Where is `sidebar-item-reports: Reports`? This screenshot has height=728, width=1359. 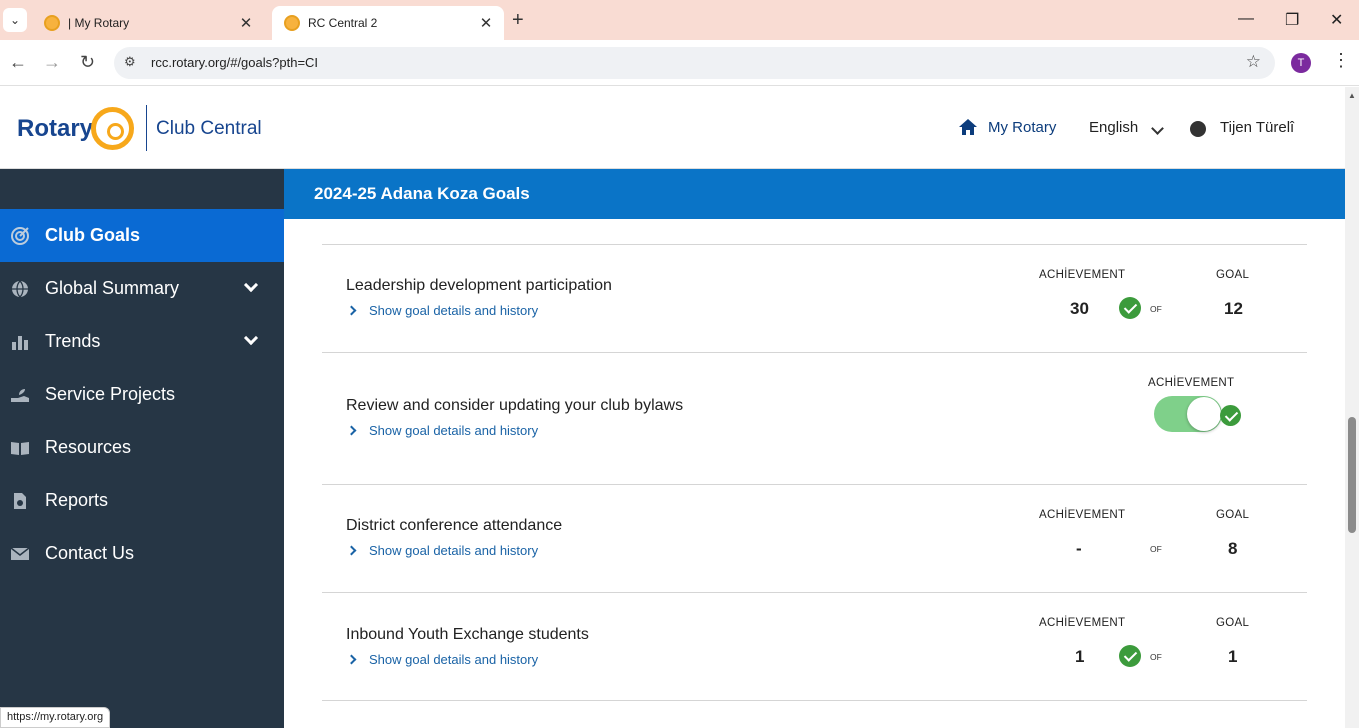 sidebar-item-reports: Reports is located at coordinates (142, 500).